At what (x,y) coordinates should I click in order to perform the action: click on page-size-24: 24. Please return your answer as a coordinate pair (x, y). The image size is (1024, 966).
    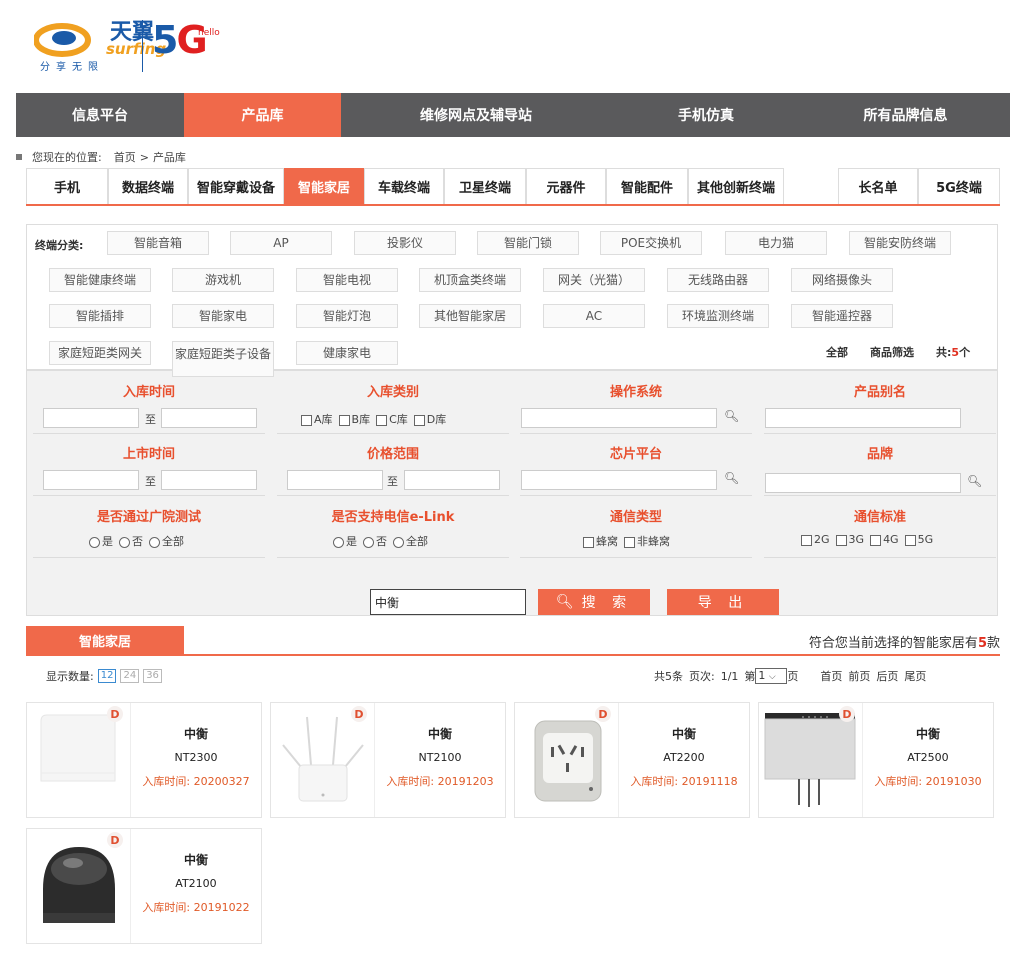
    Looking at the image, I should click on (130, 676).